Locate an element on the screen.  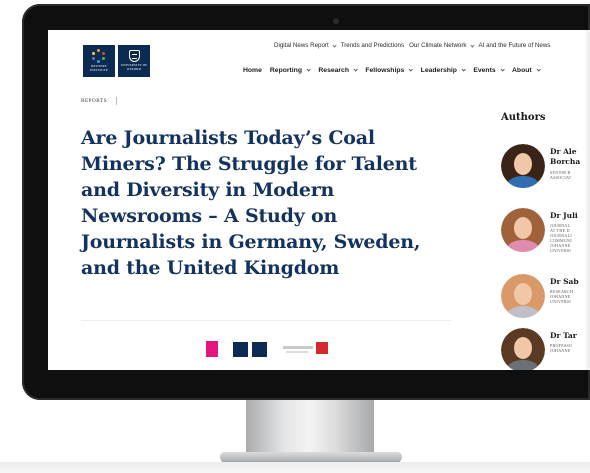
breadcrumb-reports-link: REPORTS is located at coordinates (94, 101).